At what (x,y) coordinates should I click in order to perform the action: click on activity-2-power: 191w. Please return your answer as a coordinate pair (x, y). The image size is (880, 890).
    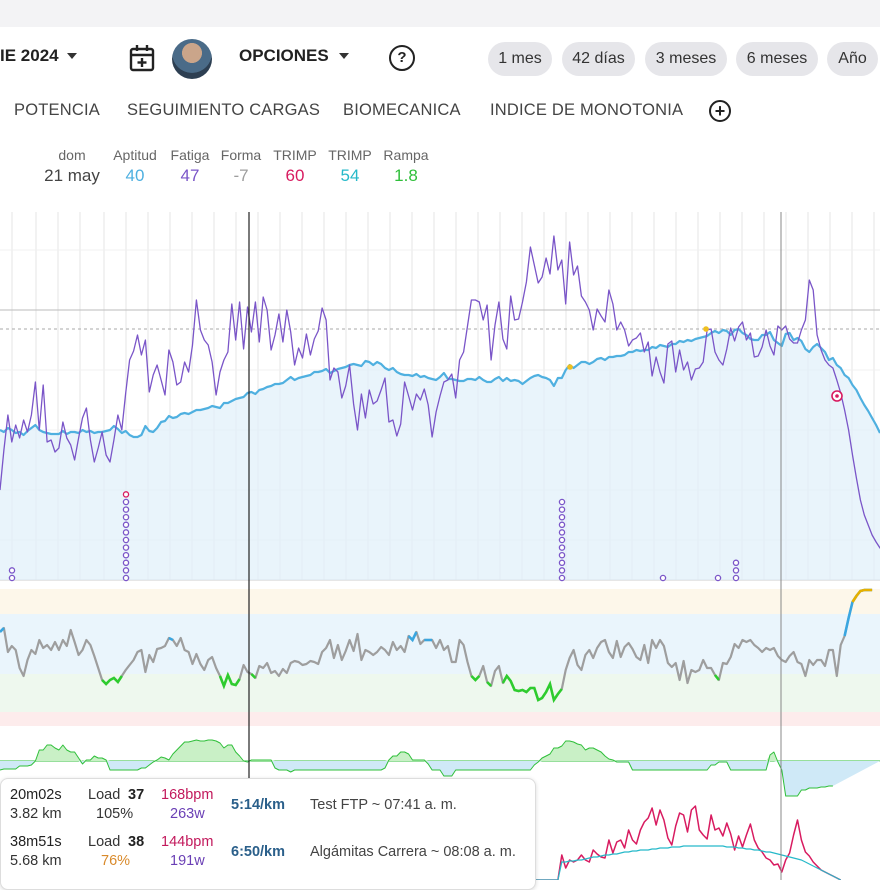
    Looking at the image, I should click on (187, 861).